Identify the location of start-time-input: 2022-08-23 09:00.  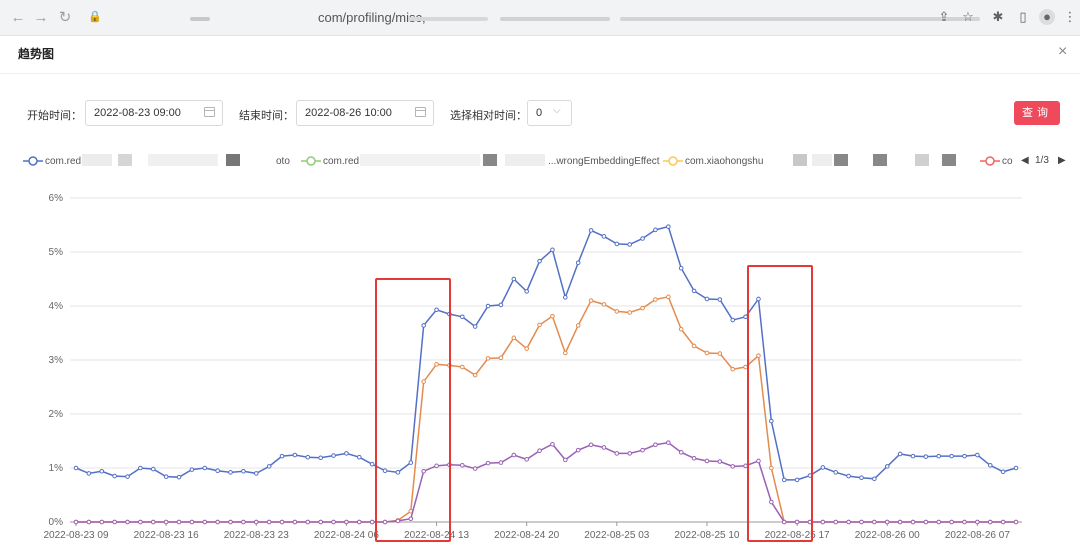
(154, 113).